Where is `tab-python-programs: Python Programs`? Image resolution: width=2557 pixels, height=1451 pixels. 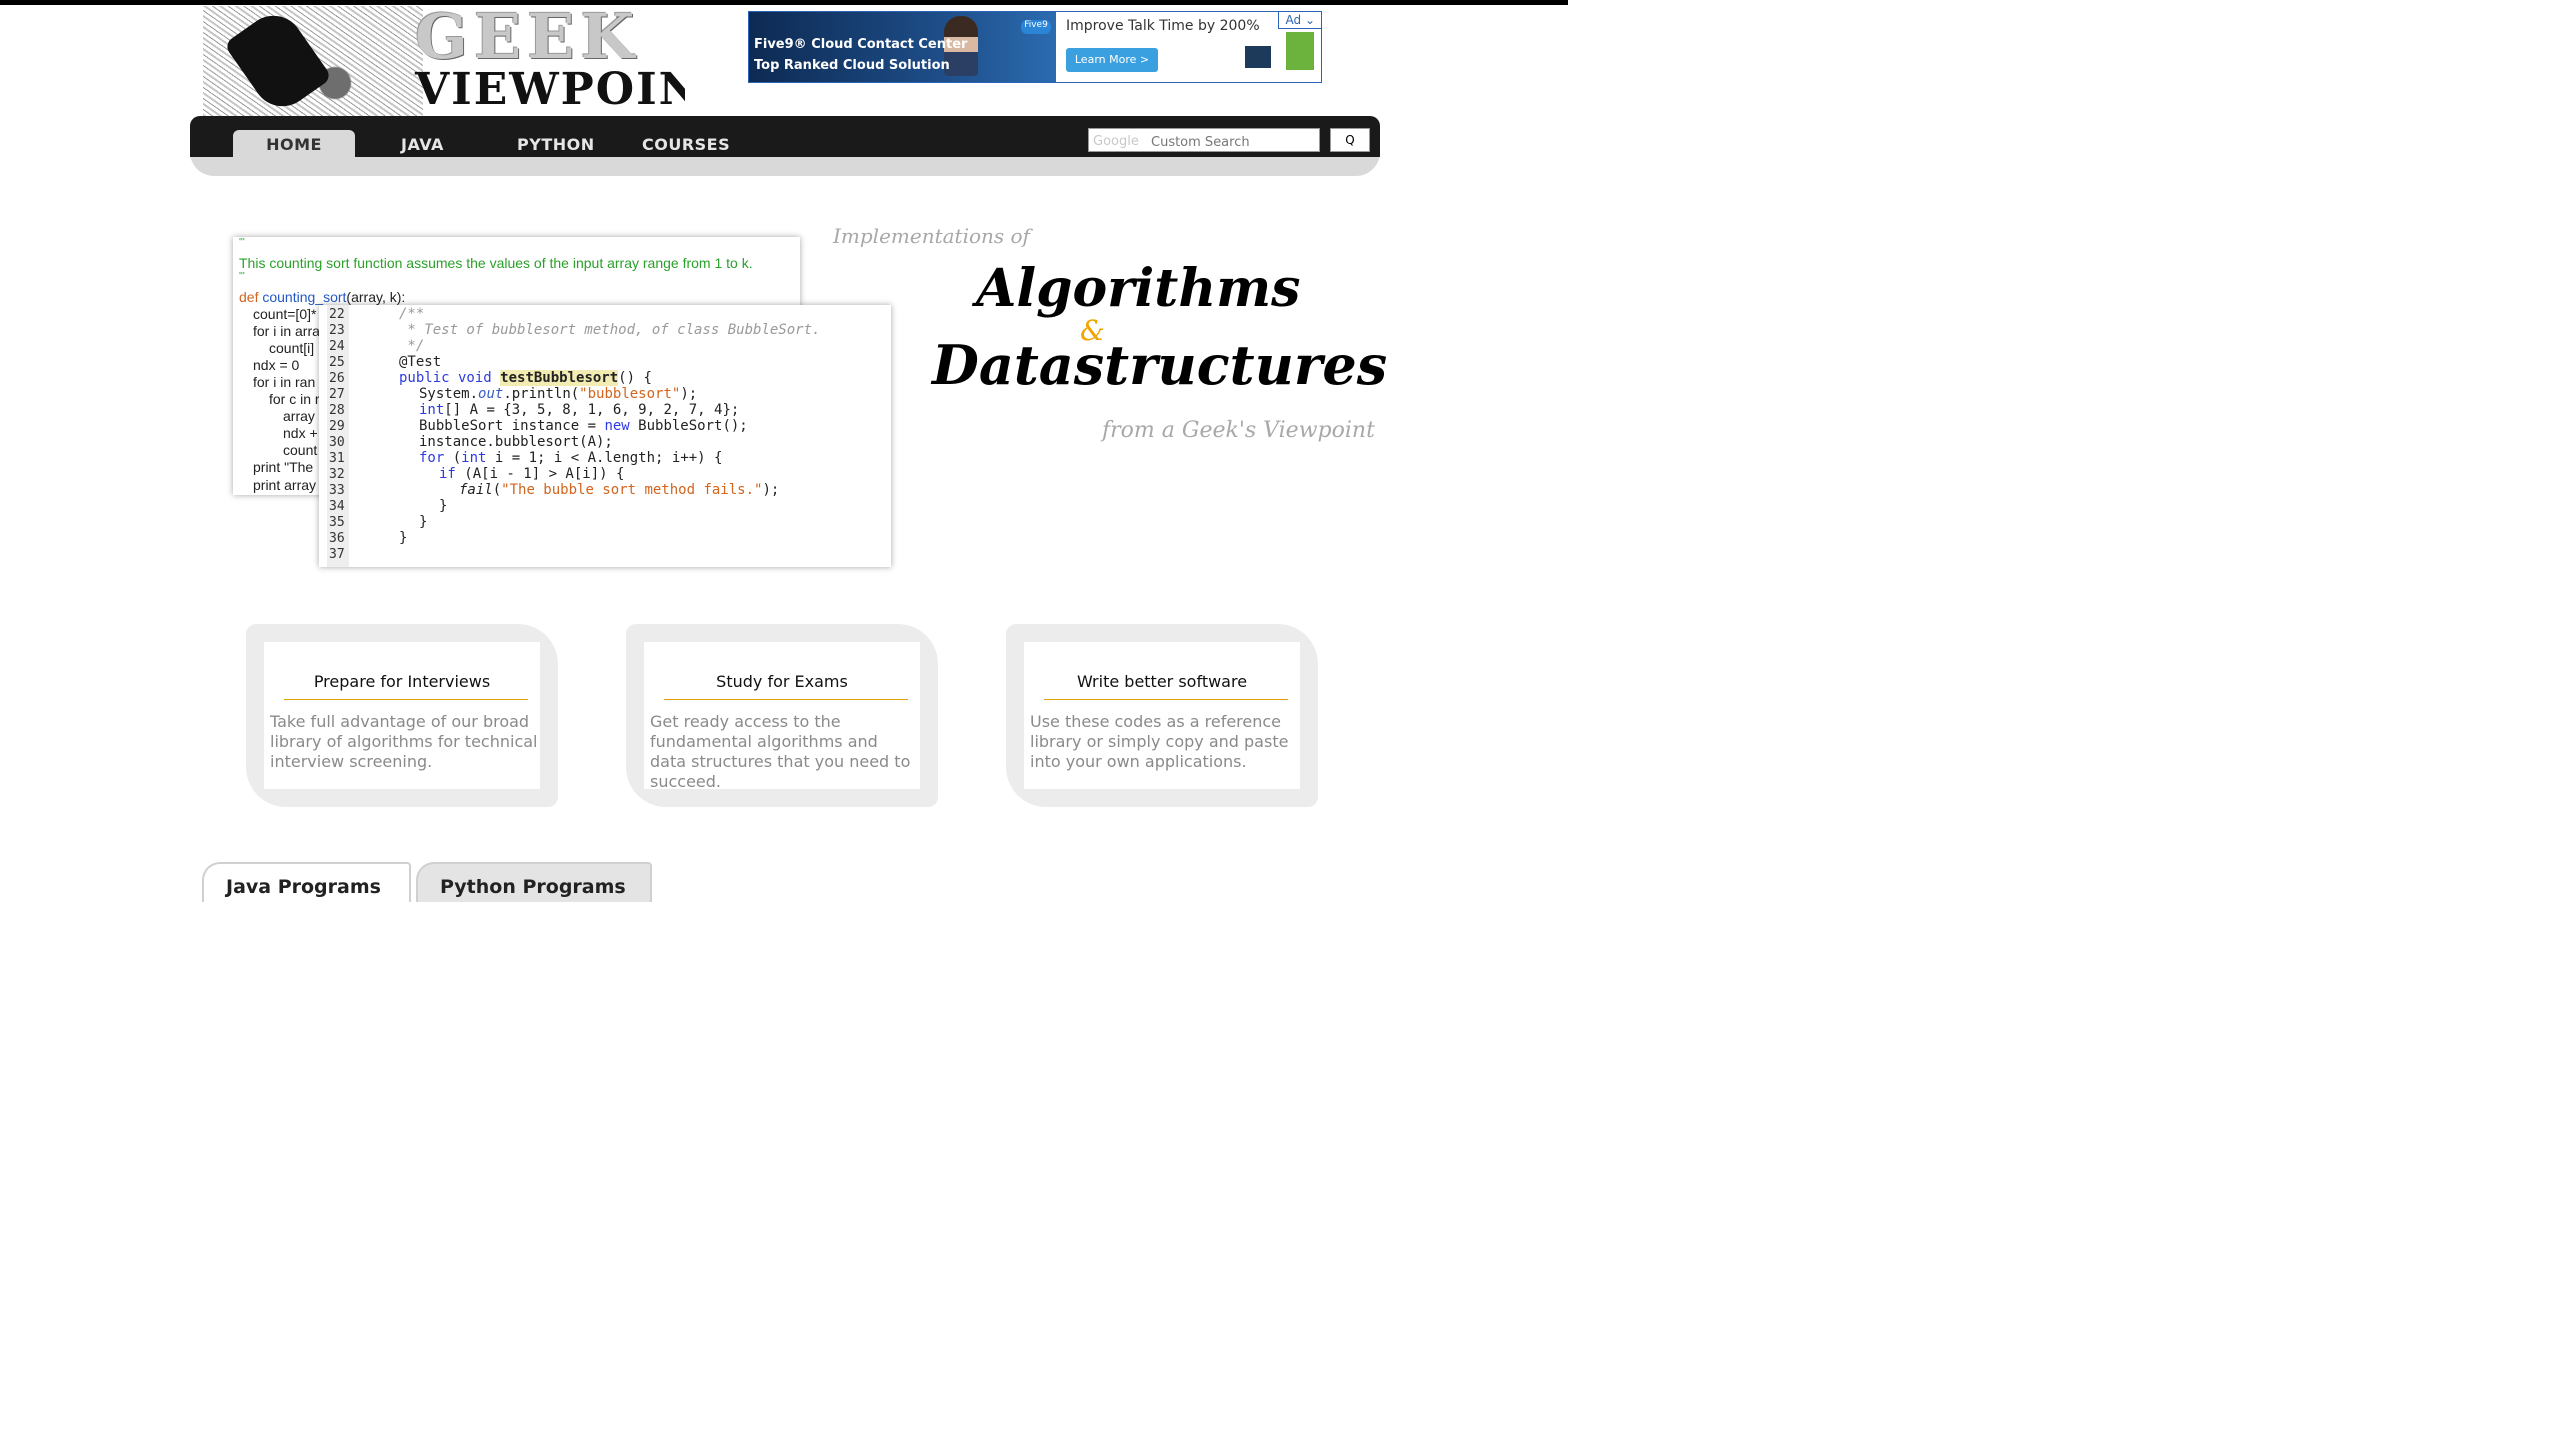 tab-python-programs: Python Programs is located at coordinates (534, 882).